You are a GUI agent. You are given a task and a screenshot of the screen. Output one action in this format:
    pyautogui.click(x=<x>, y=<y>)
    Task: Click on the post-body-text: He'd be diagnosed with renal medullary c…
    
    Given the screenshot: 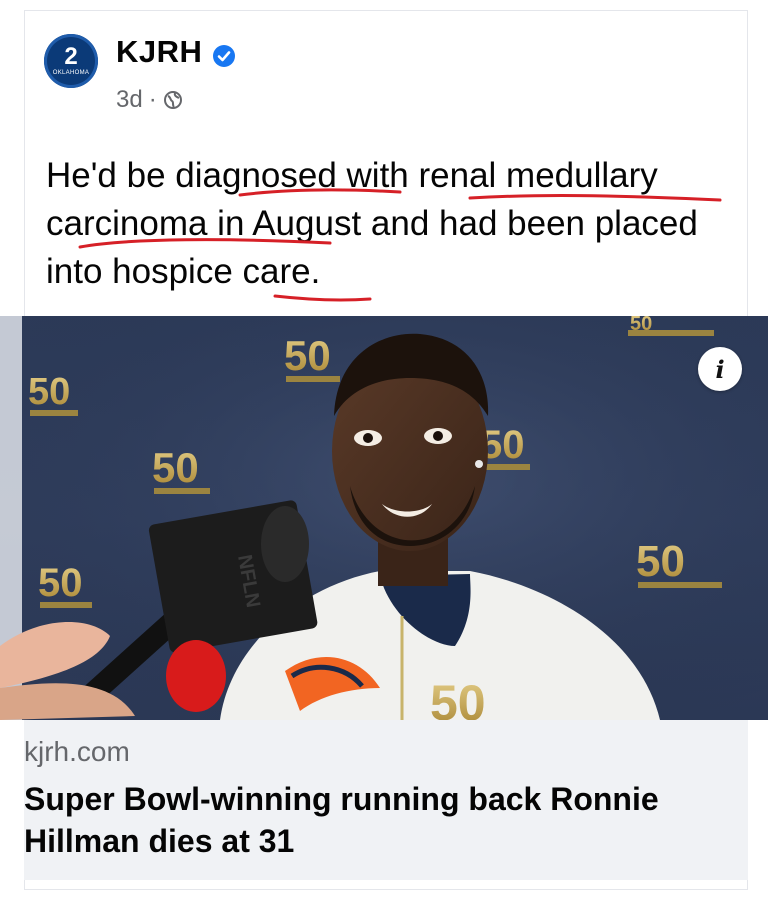 What is the action you would take?
    pyautogui.click(x=372, y=223)
    